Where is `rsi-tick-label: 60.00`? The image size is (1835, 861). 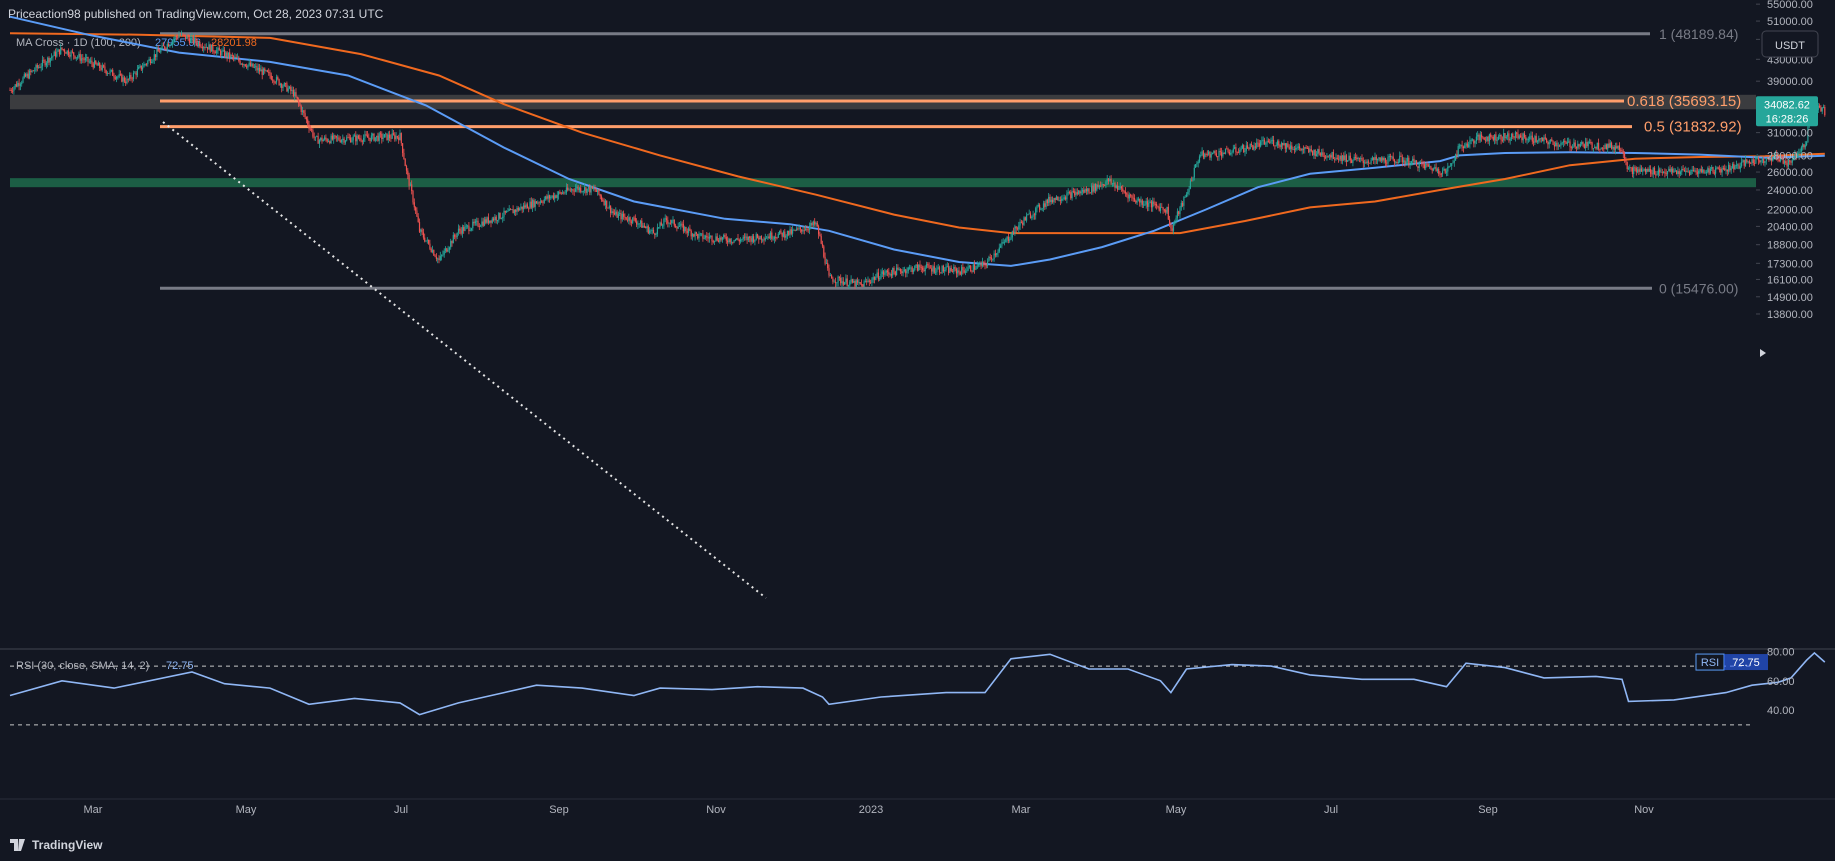
rsi-tick-label: 60.00 is located at coordinates (1781, 682).